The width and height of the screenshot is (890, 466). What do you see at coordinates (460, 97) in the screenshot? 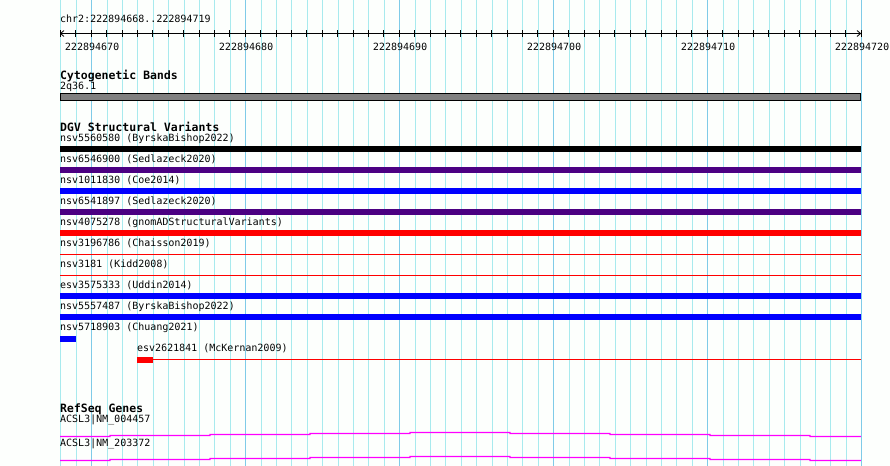
I see `feature-bar` at bounding box center [460, 97].